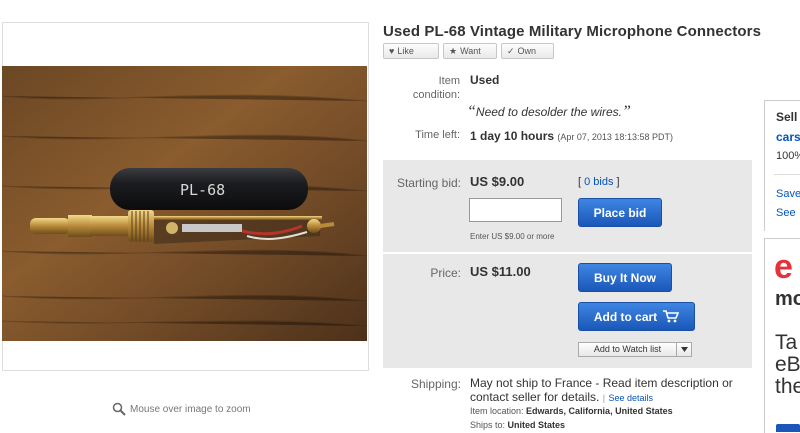 The image size is (800, 433). Describe the element at coordinates (512, 236) in the screenshot. I see `bid-hint: Enter US $9.00 or more` at that location.